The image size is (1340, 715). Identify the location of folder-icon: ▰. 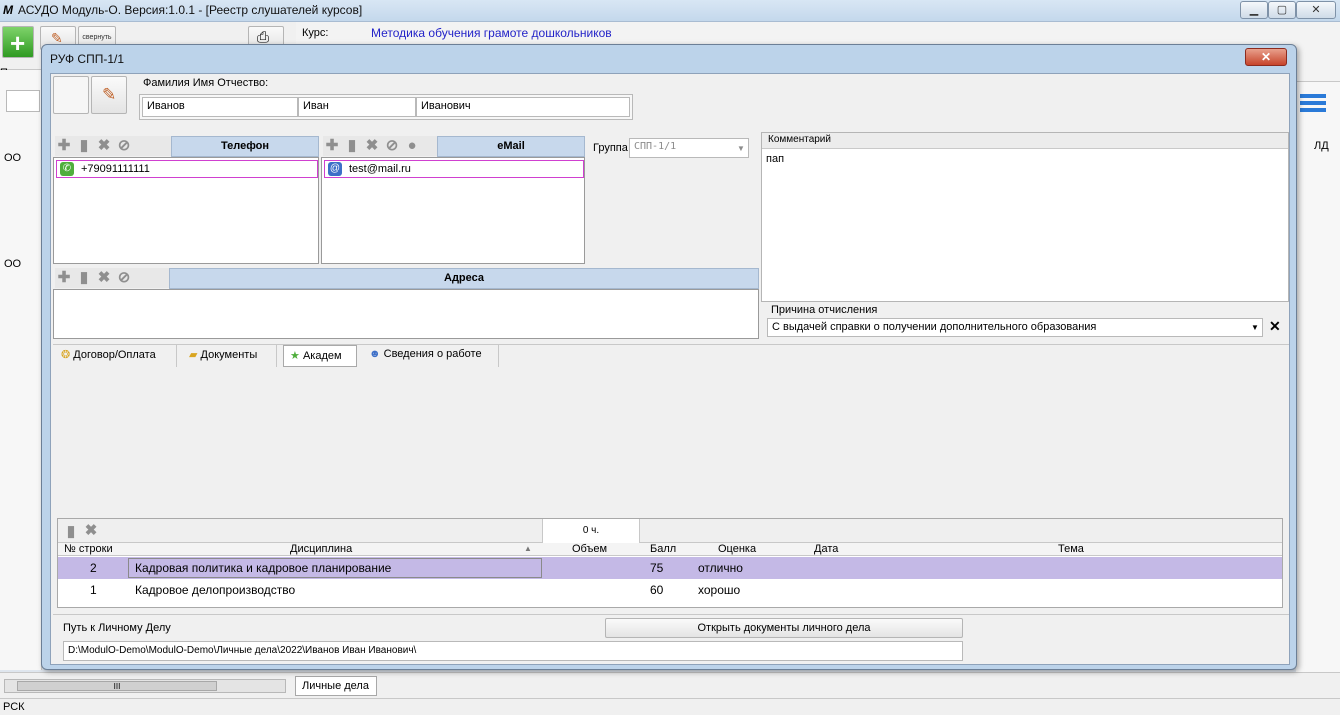
(193, 355).